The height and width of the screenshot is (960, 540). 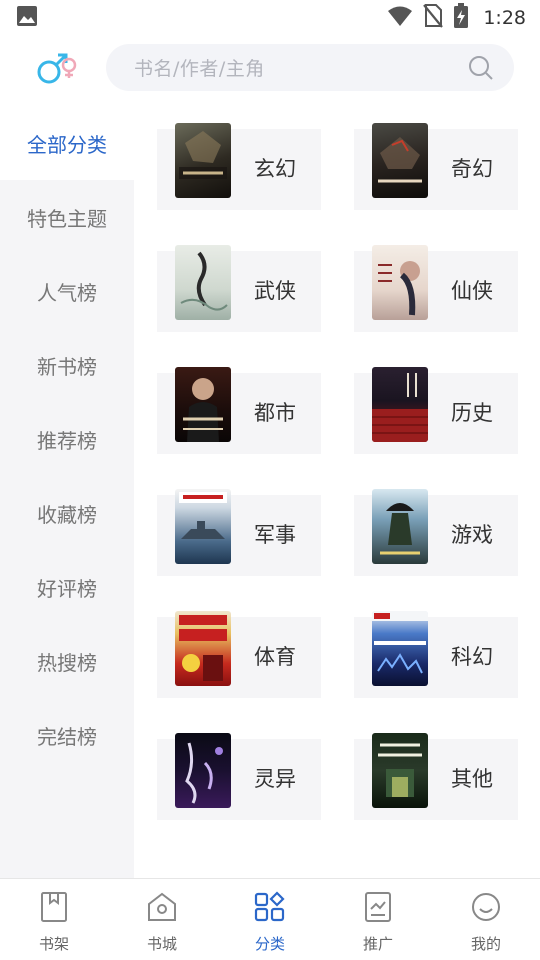 What do you see at coordinates (481, 68) in the screenshot?
I see `search-icon` at bounding box center [481, 68].